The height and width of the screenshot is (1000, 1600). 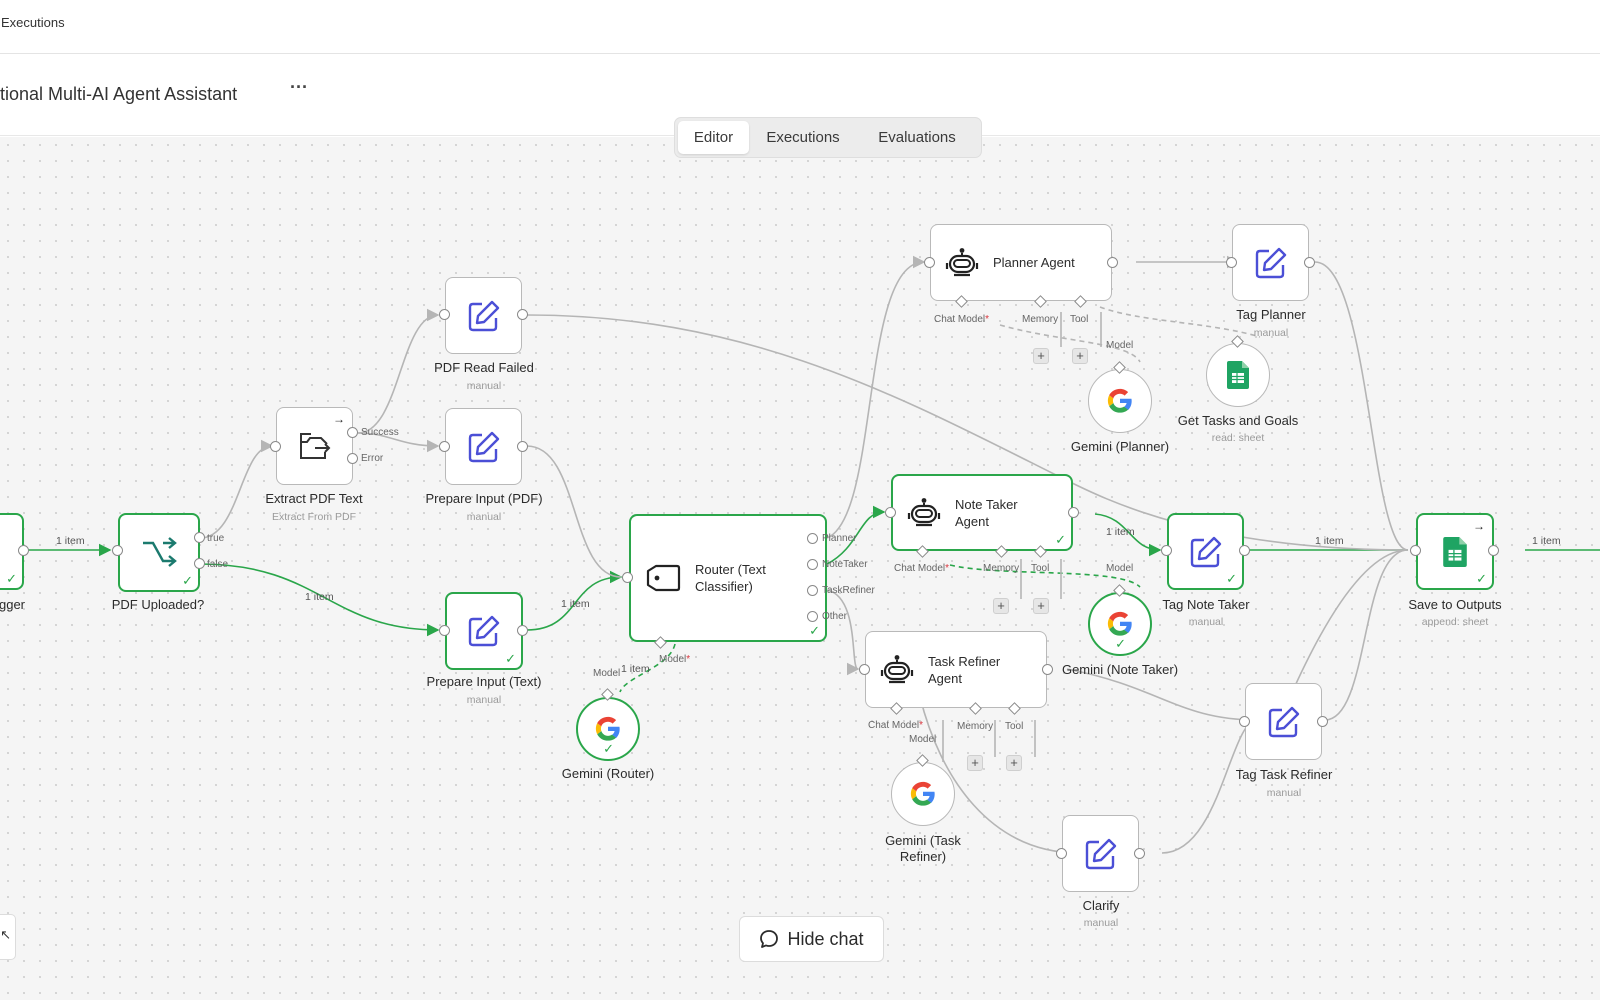 I want to click on true-output-port, so click(x=199, y=537).